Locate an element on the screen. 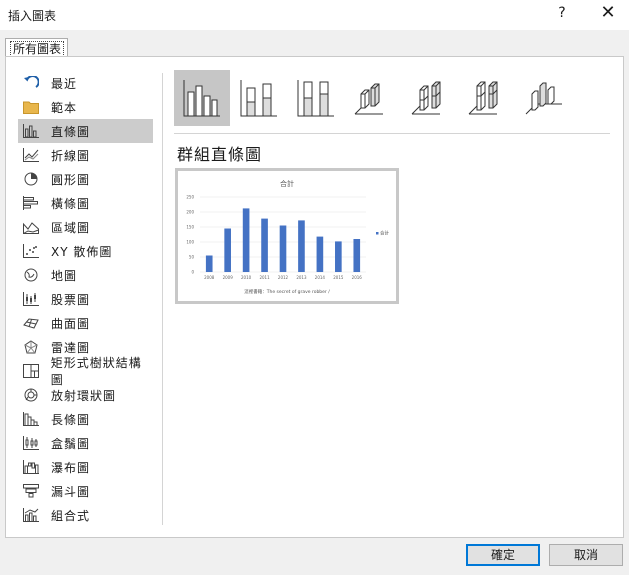 The image size is (629, 575). sidebar-item-funnel: 漏斗圖 is located at coordinates (85, 491).